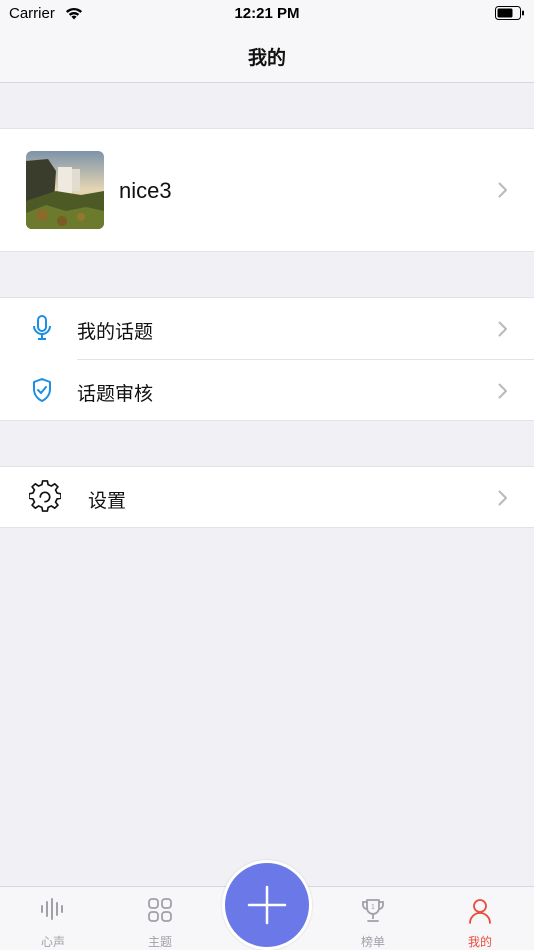  Describe the element at coordinates (53, 911) in the screenshot. I see `waveform-icon` at that location.